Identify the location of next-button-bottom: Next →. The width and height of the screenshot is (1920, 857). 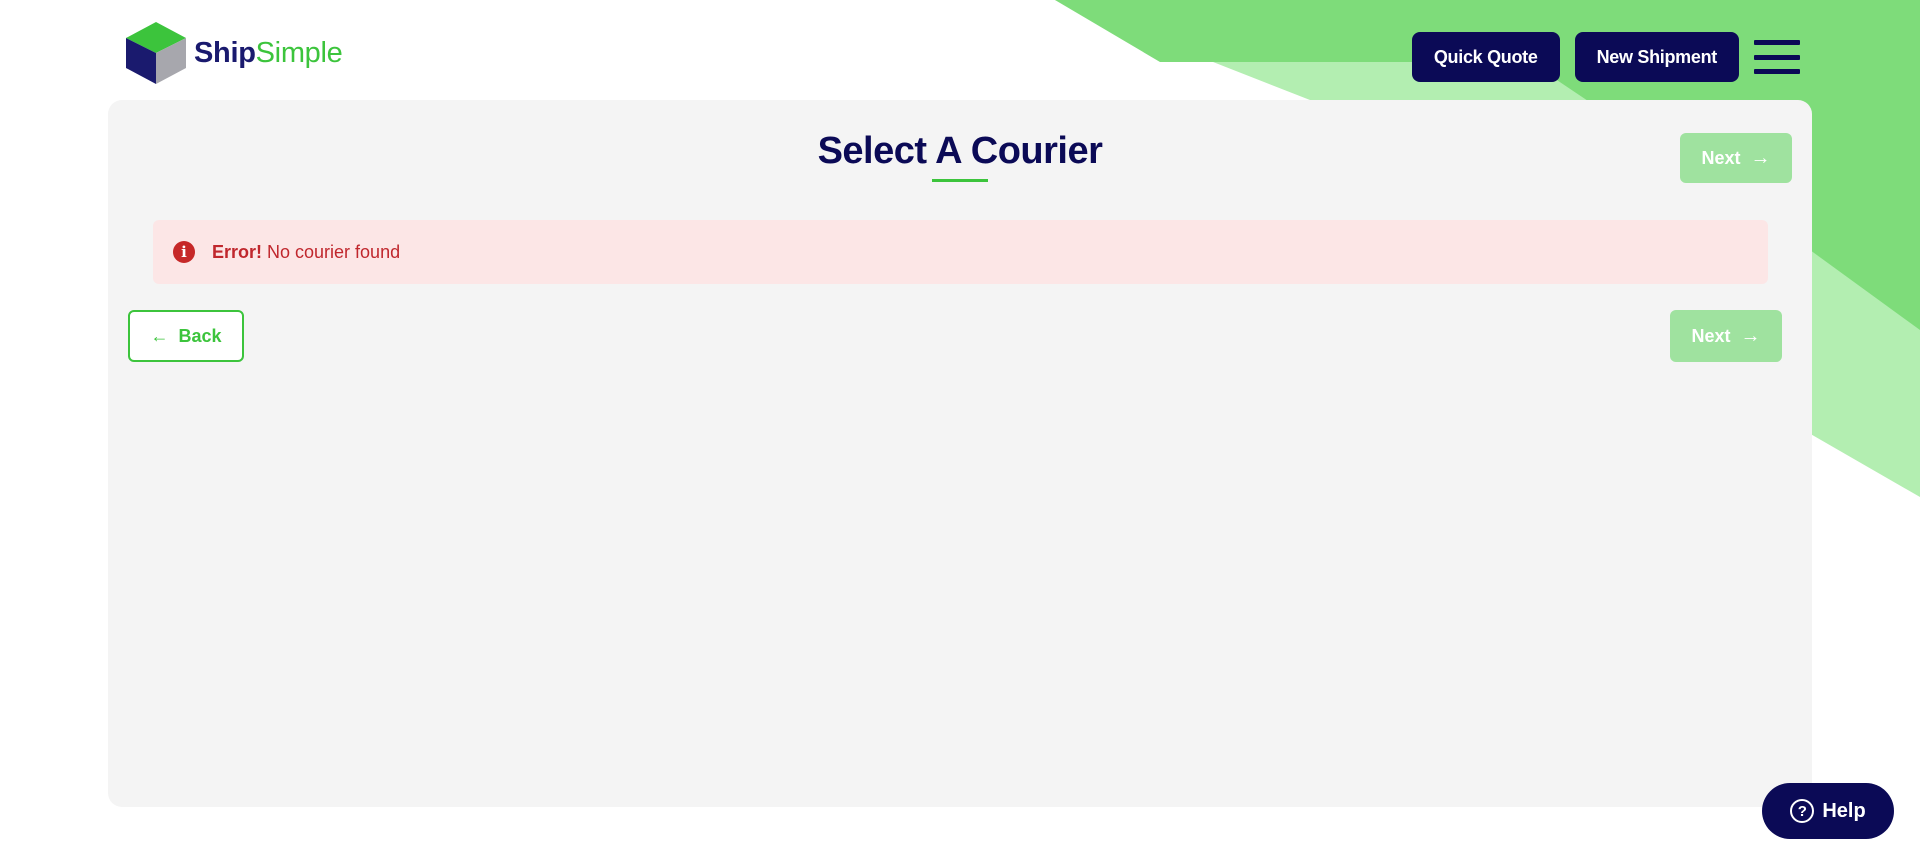
(1726, 336).